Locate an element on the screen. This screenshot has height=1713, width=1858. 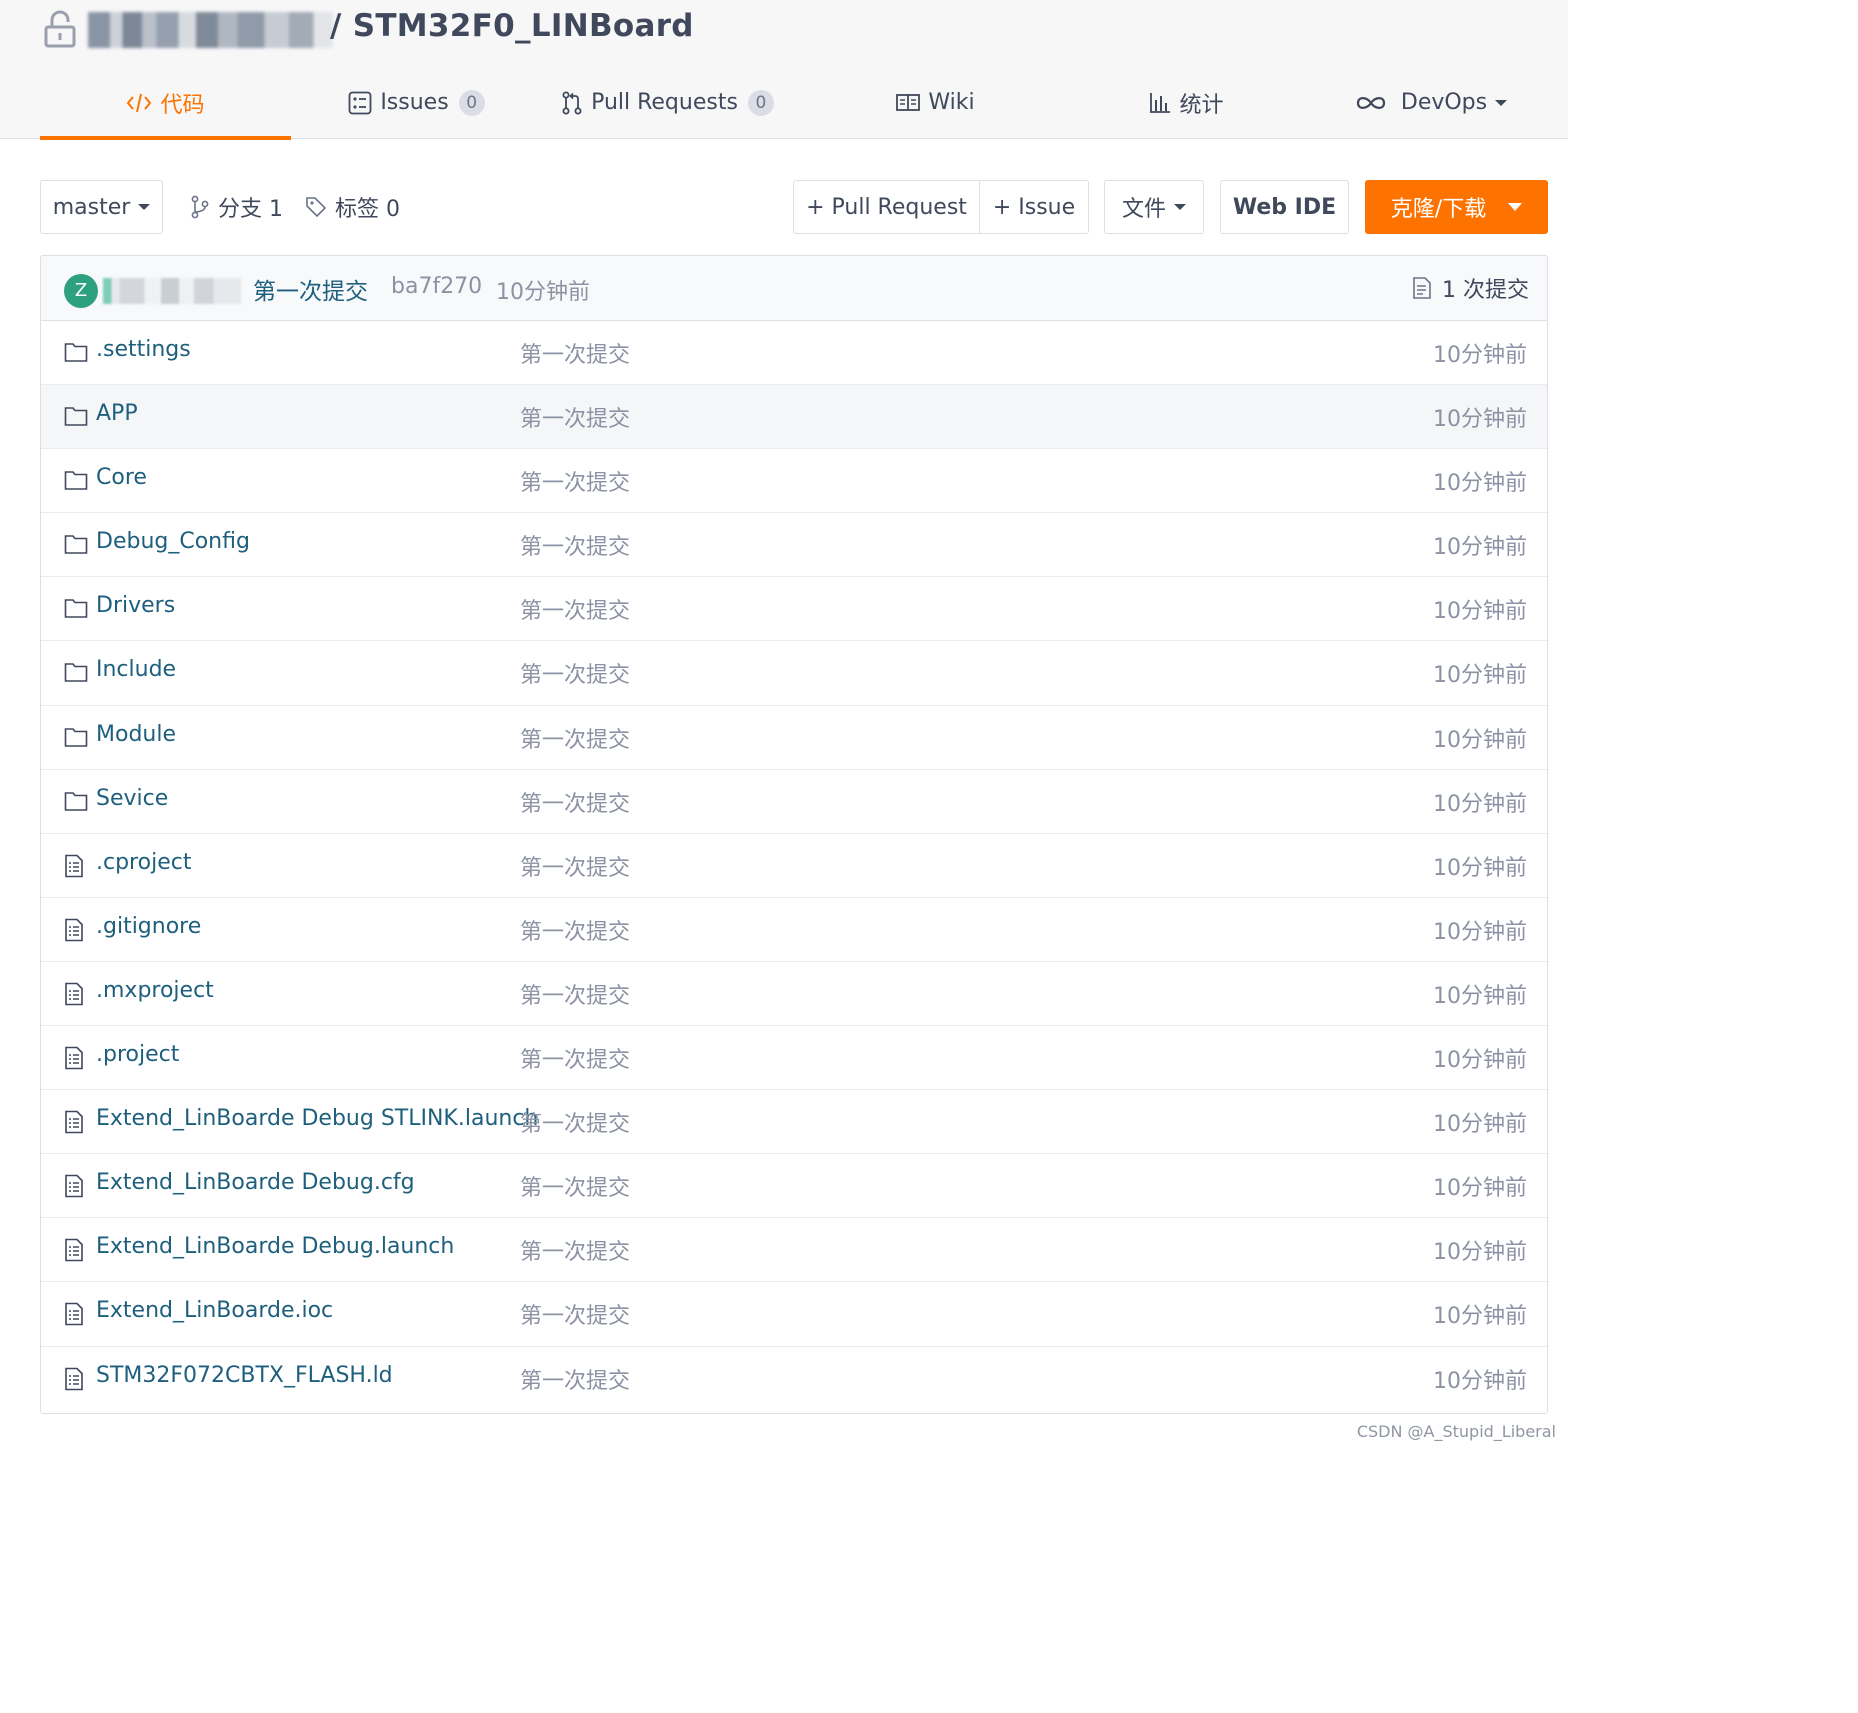
tab-wiki: Wiki is located at coordinates (935, 102).